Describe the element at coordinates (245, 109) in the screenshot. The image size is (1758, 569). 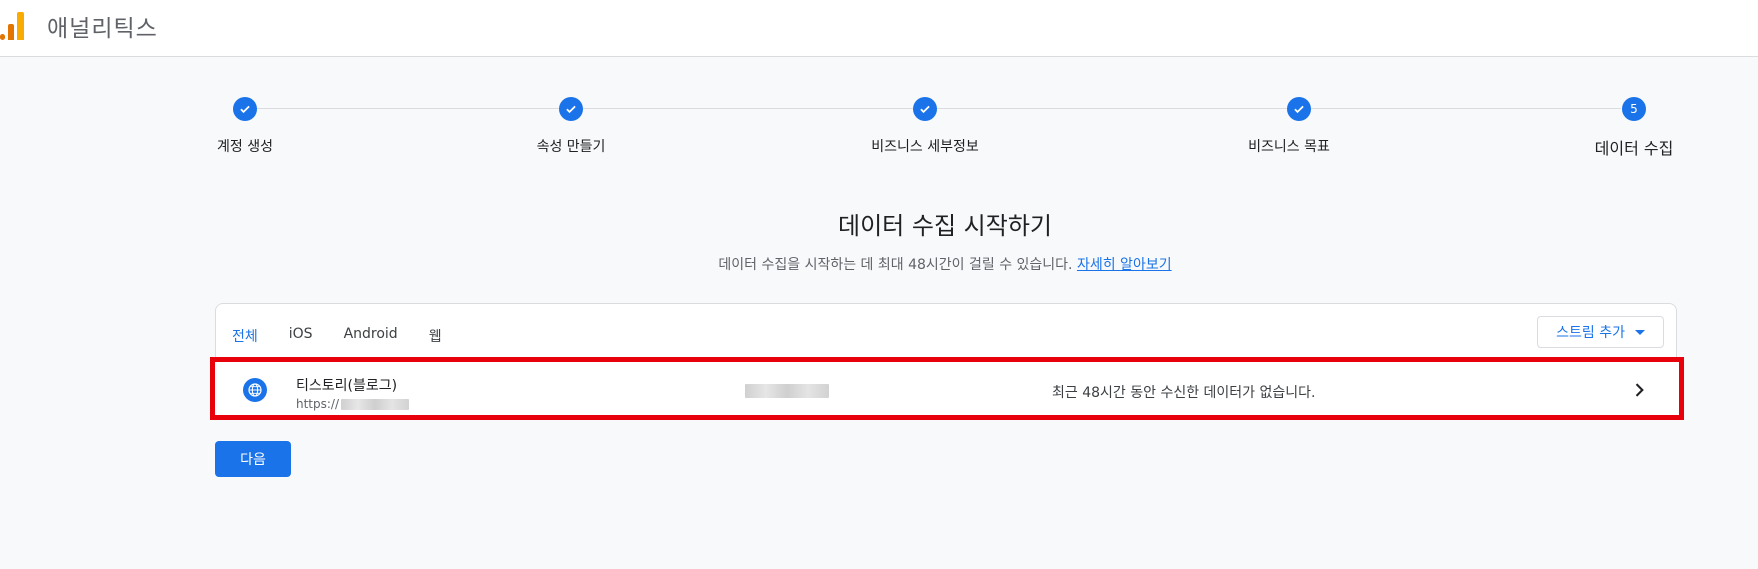
I see `step-1-check-icon` at that location.